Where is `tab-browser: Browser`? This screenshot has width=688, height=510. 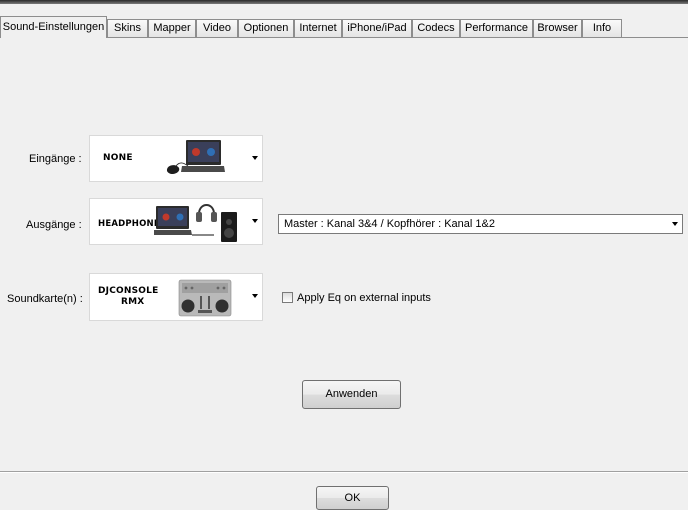
tab-browser: Browser is located at coordinates (557, 28).